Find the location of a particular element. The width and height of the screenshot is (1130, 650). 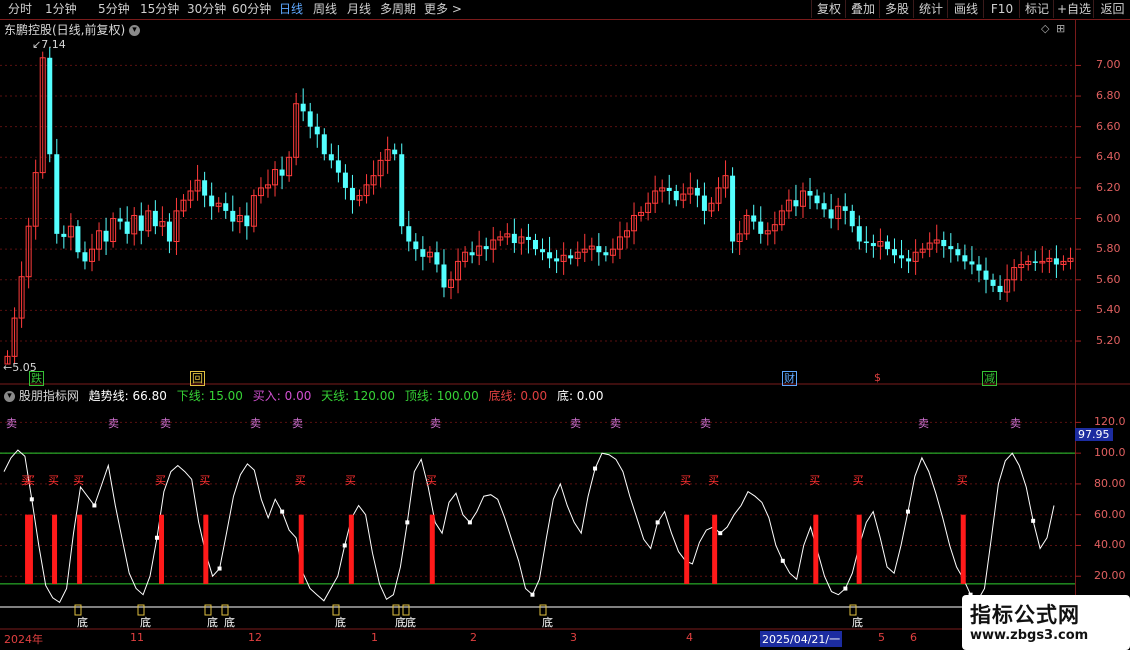

price-tick-label: 6.20 is located at coordinates (1108, 187).